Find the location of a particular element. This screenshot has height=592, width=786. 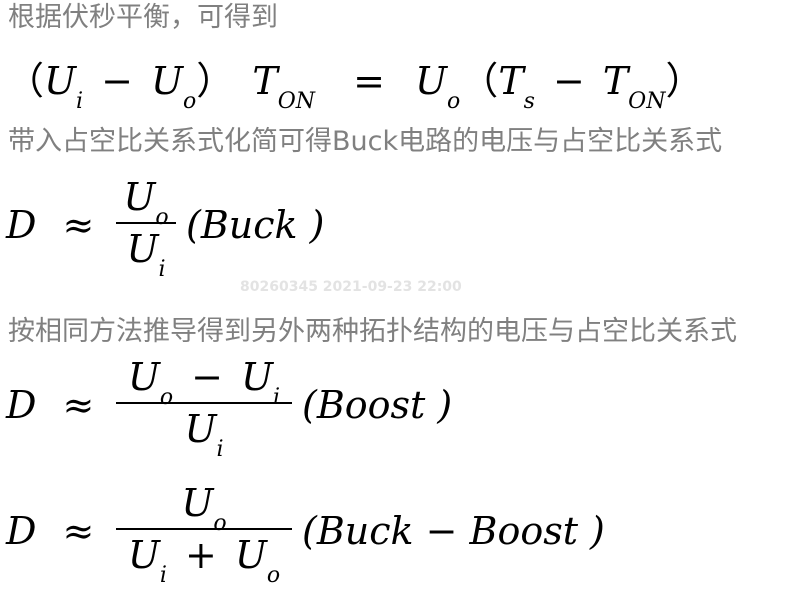

eq1-lparen2: （ is located at coordinates (479, 81).